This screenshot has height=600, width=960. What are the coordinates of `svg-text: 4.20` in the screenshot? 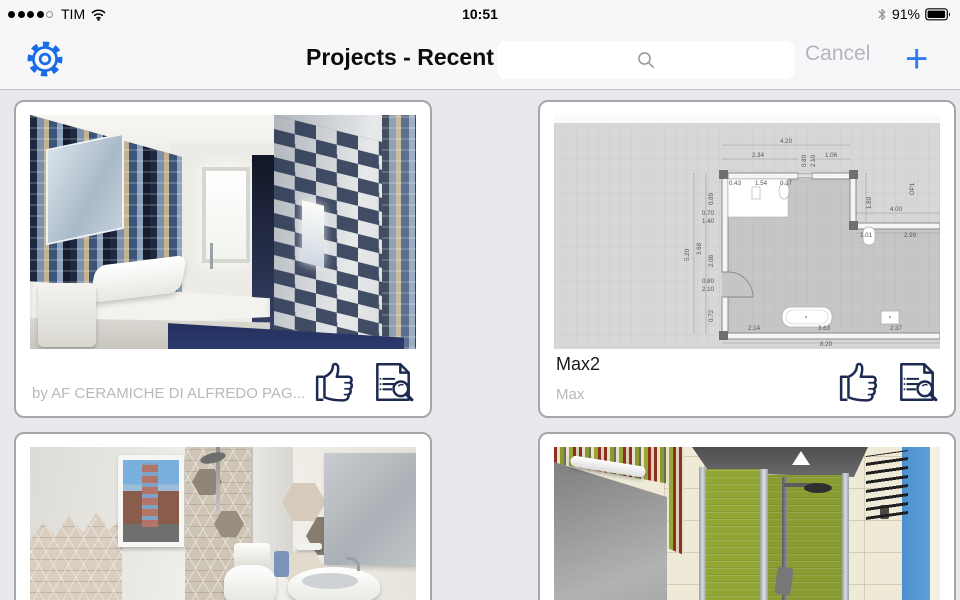 It's located at (786, 141).